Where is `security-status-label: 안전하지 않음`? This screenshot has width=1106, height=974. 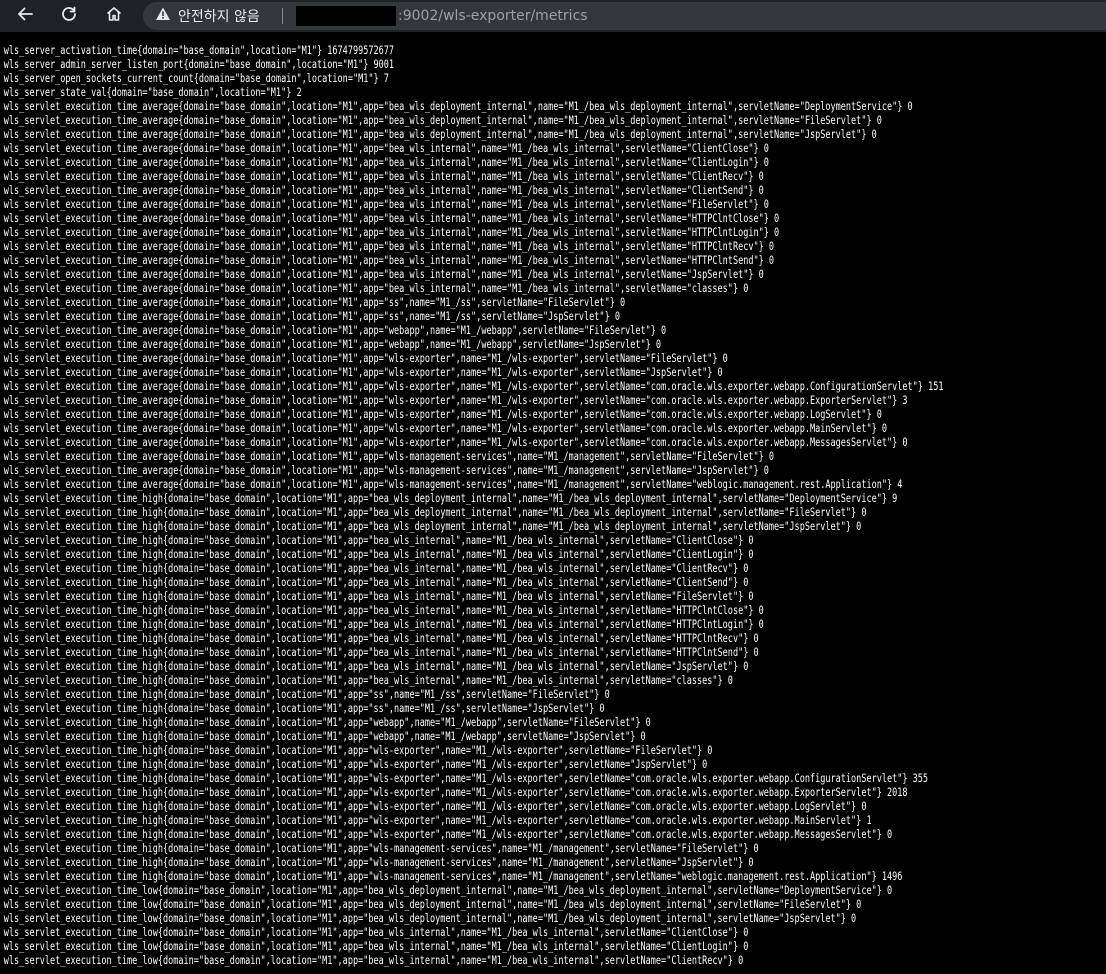 security-status-label: 안전하지 않음 is located at coordinates (219, 17).